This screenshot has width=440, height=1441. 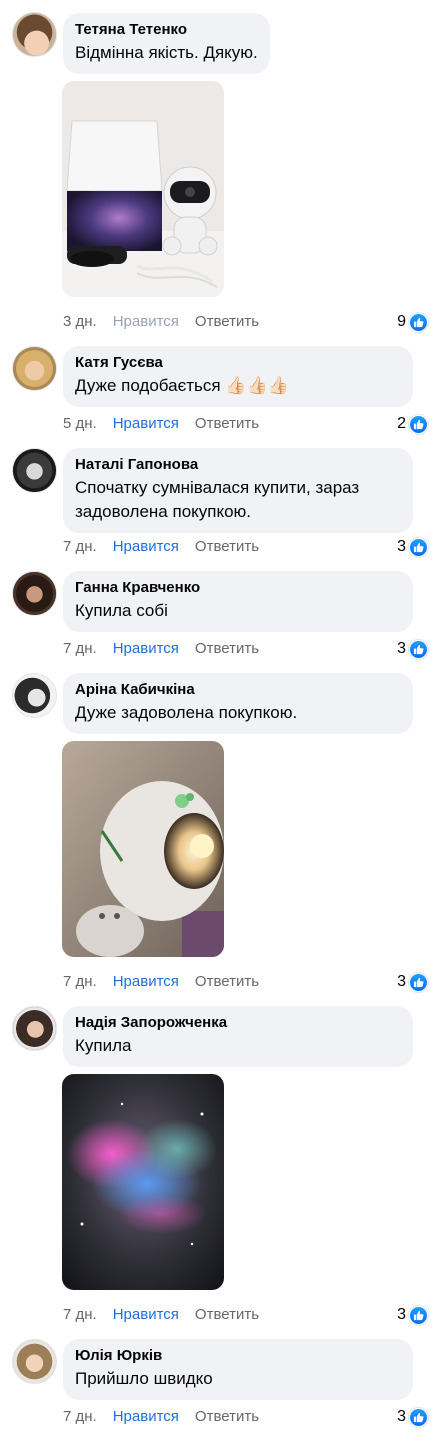 I want to click on comment-text: Дуже задоволена покупкою., so click(x=186, y=712).